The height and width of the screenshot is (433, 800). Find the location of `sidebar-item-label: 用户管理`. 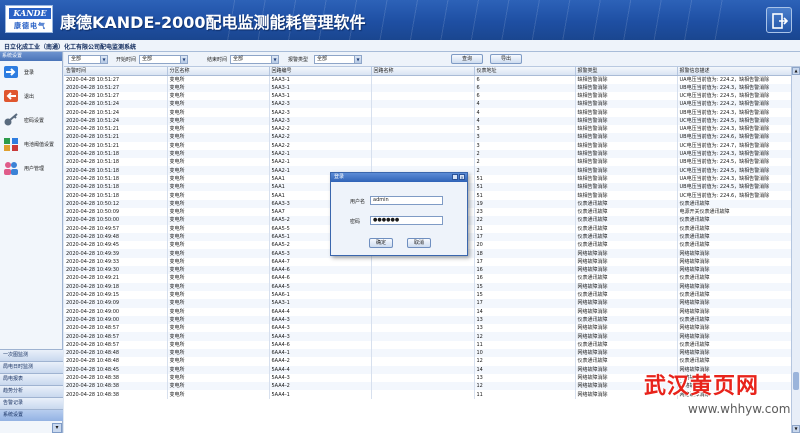

sidebar-item-label: 用户管理 is located at coordinates (34, 169).